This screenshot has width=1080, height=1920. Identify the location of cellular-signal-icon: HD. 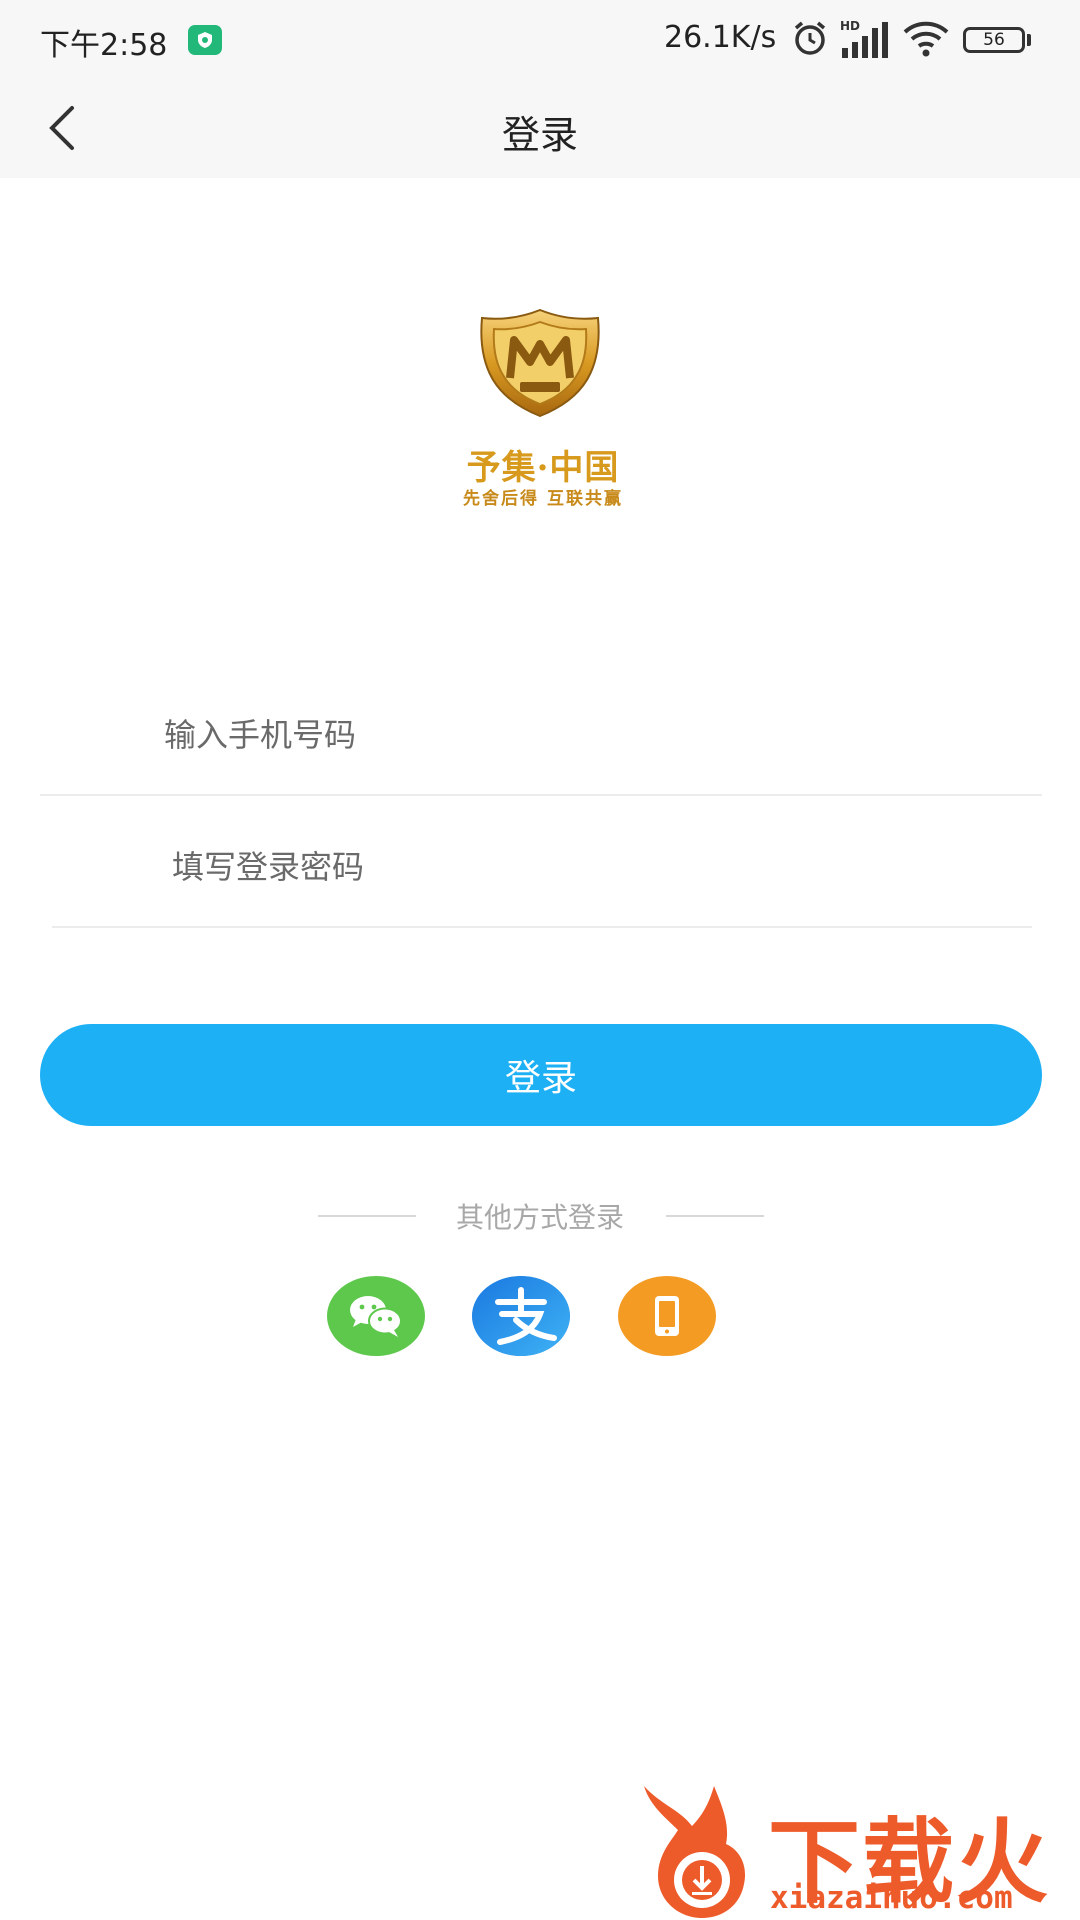
(866, 41).